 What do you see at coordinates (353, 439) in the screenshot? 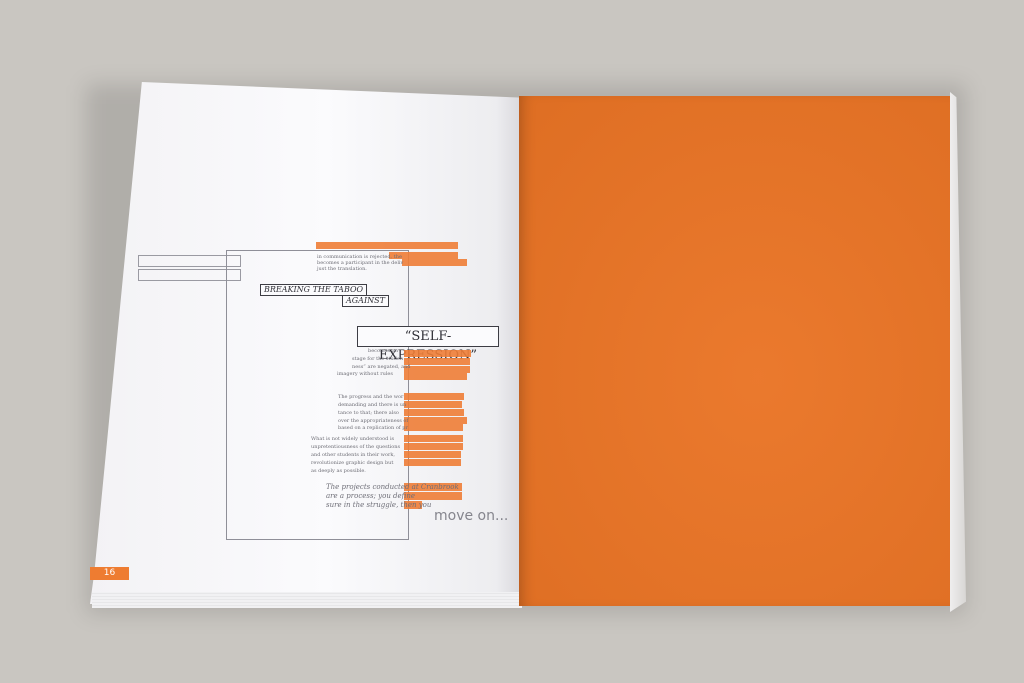
I see `text-line: What is not widely understood is` at bounding box center [353, 439].